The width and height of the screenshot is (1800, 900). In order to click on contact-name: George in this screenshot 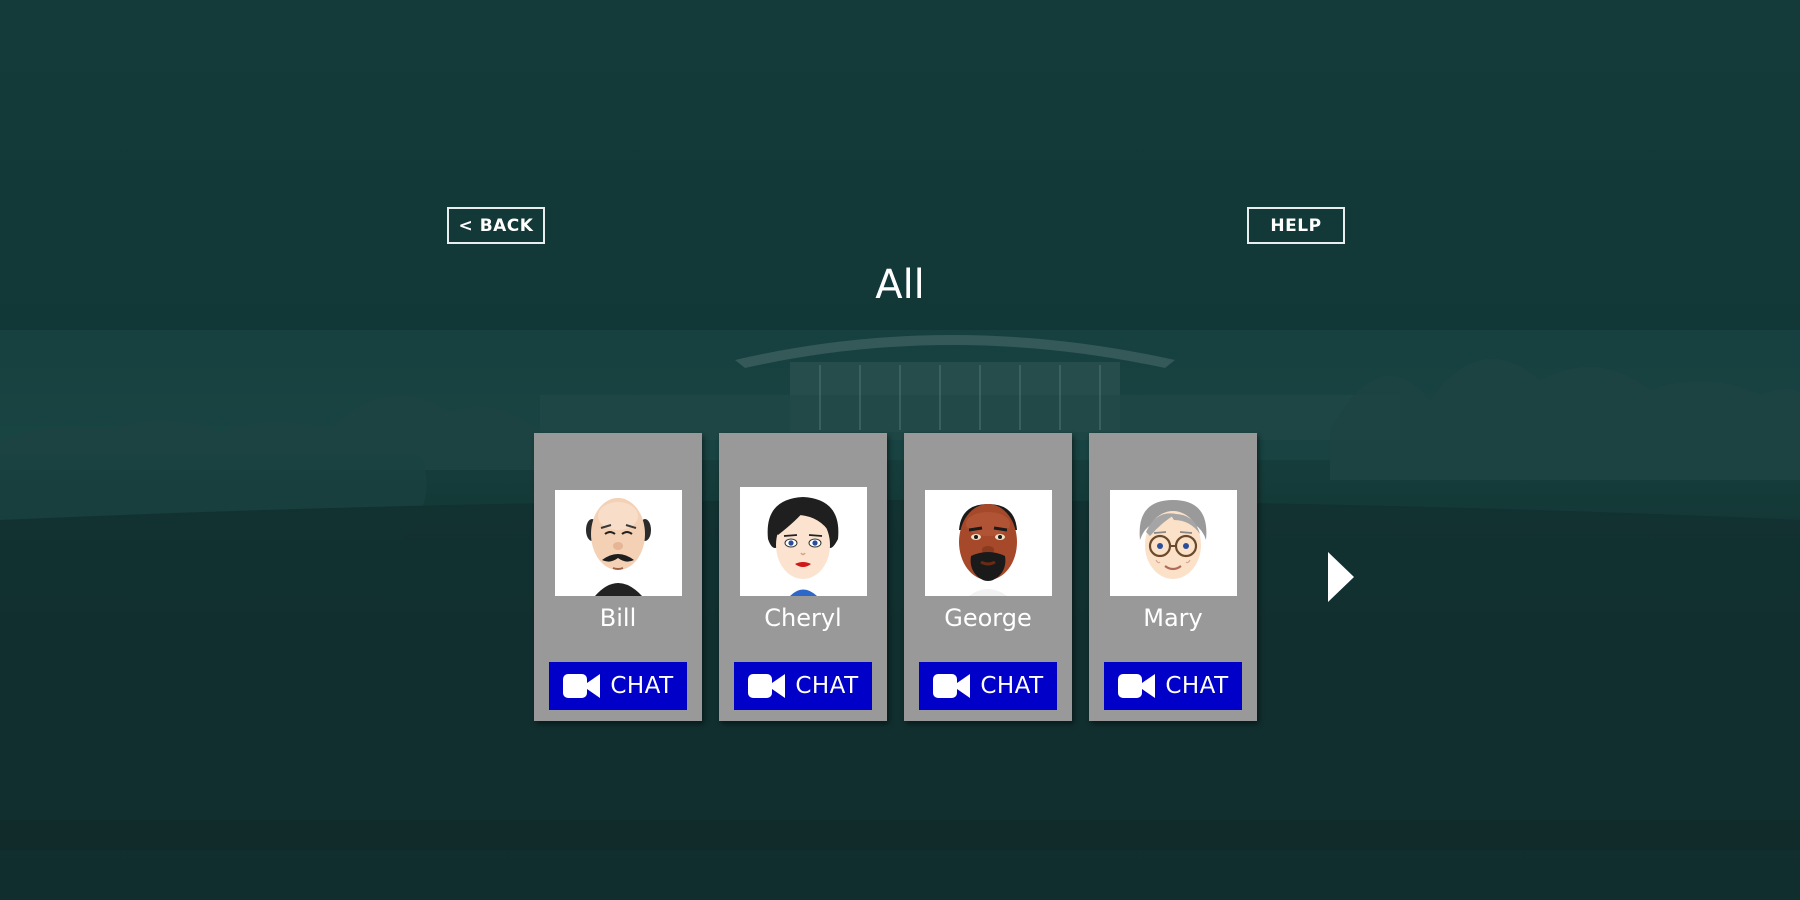, I will do `click(988, 618)`.